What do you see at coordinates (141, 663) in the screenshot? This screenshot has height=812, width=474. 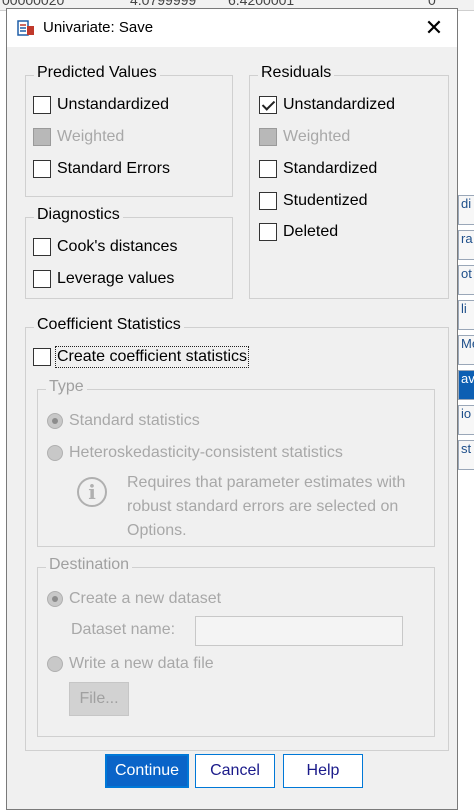 I see `write-data-file-label: Write a new data file` at bounding box center [141, 663].